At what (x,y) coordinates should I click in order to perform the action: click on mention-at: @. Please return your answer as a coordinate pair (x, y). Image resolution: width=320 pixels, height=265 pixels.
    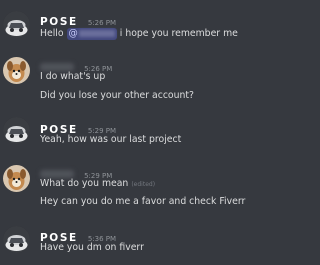
    Looking at the image, I should click on (73, 33).